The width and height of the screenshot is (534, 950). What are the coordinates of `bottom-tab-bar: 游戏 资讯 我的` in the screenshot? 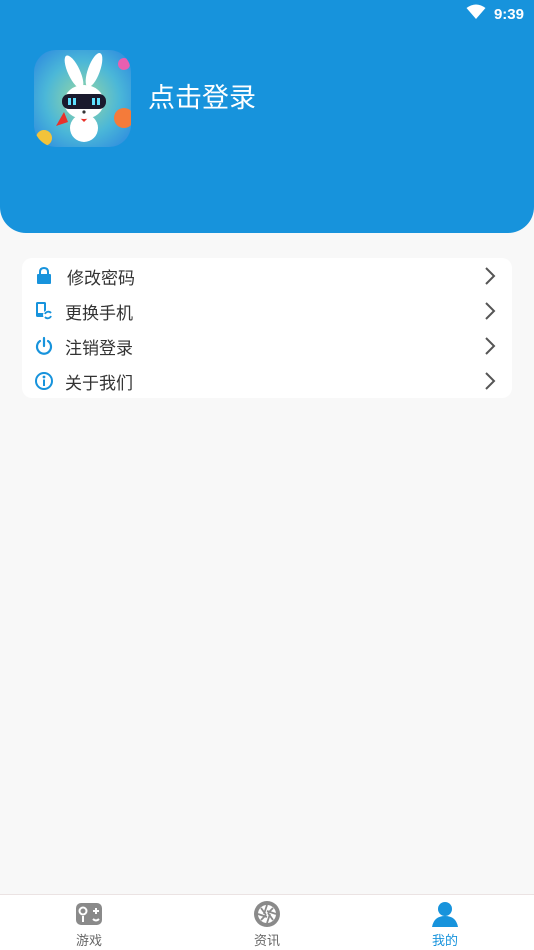 It's located at (267, 922).